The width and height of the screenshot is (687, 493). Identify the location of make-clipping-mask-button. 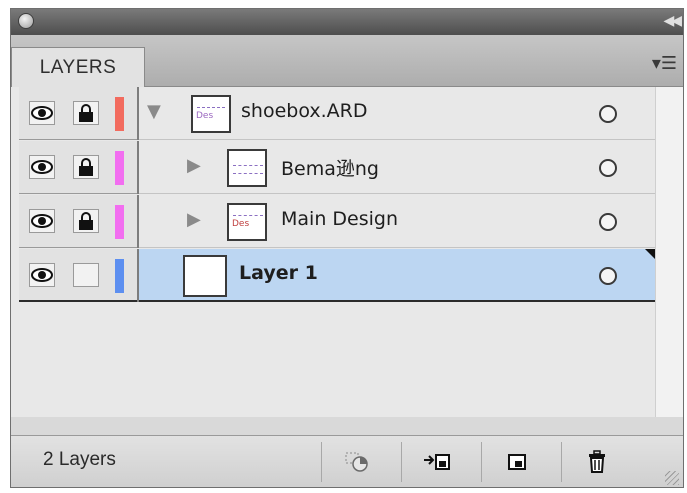
(436, 462).